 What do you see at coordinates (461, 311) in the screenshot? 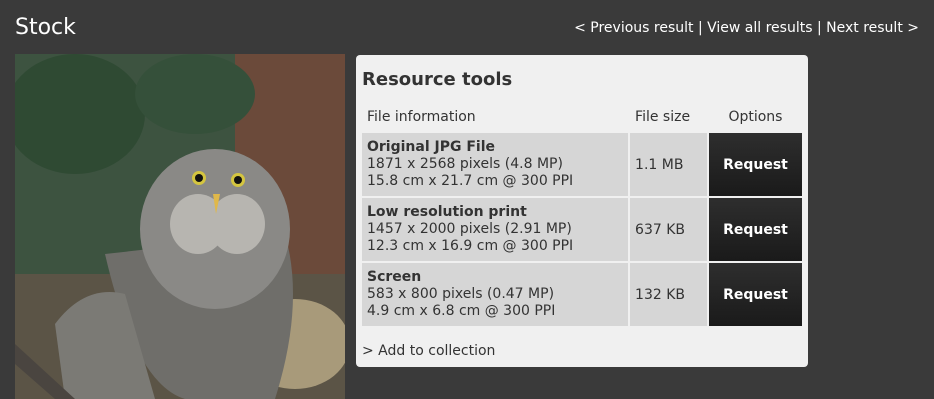
I see `file-print-dimensions: 4.9 cm x 6.8 cm @ 300 PPI` at bounding box center [461, 311].